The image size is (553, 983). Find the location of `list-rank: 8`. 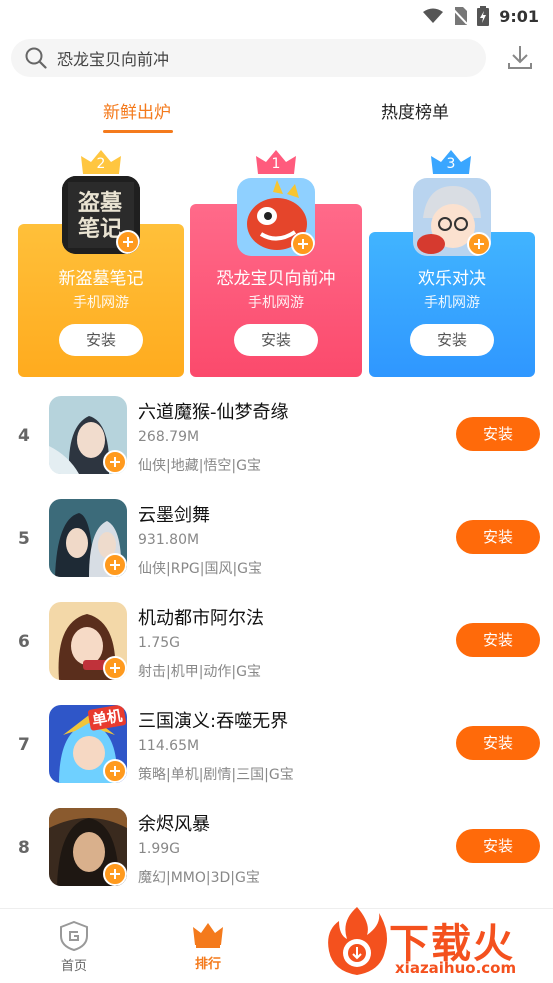

list-rank: 8 is located at coordinates (24, 848).